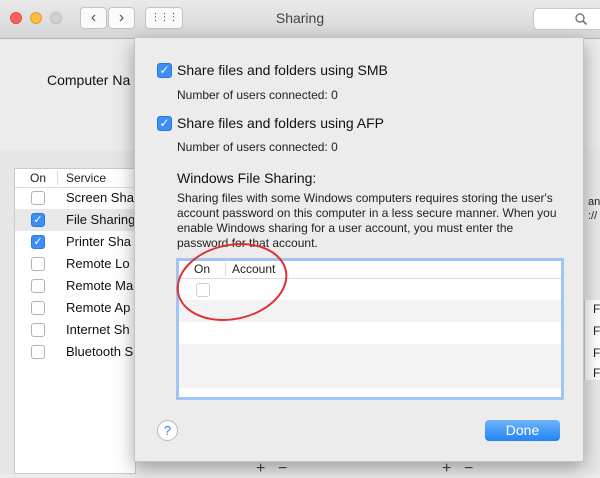 The width and height of the screenshot is (600, 478). Describe the element at coordinates (98, 329) in the screenshot. I see `service-label: Internet Sh` at that location.